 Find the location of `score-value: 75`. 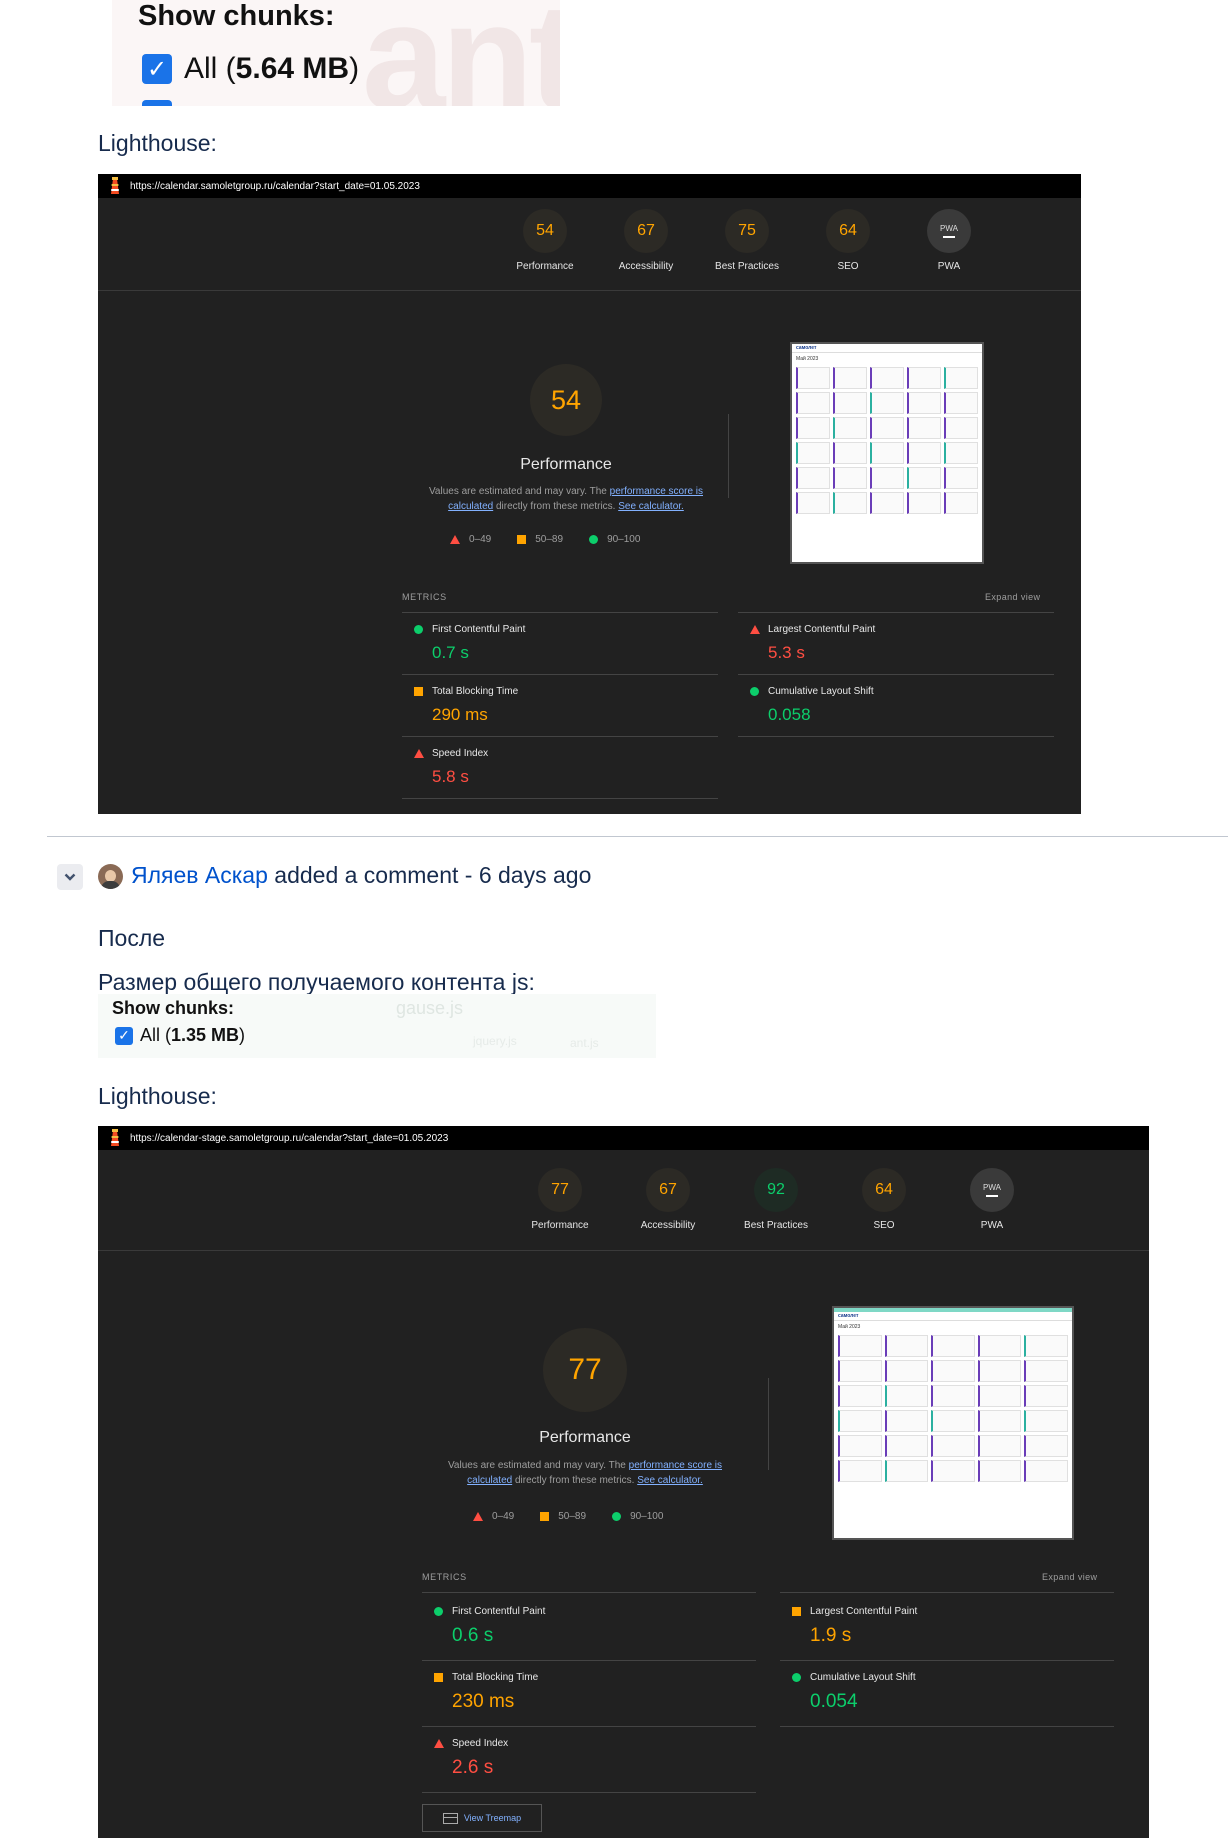

score-value: 75 is located at coordinates (747, 230).